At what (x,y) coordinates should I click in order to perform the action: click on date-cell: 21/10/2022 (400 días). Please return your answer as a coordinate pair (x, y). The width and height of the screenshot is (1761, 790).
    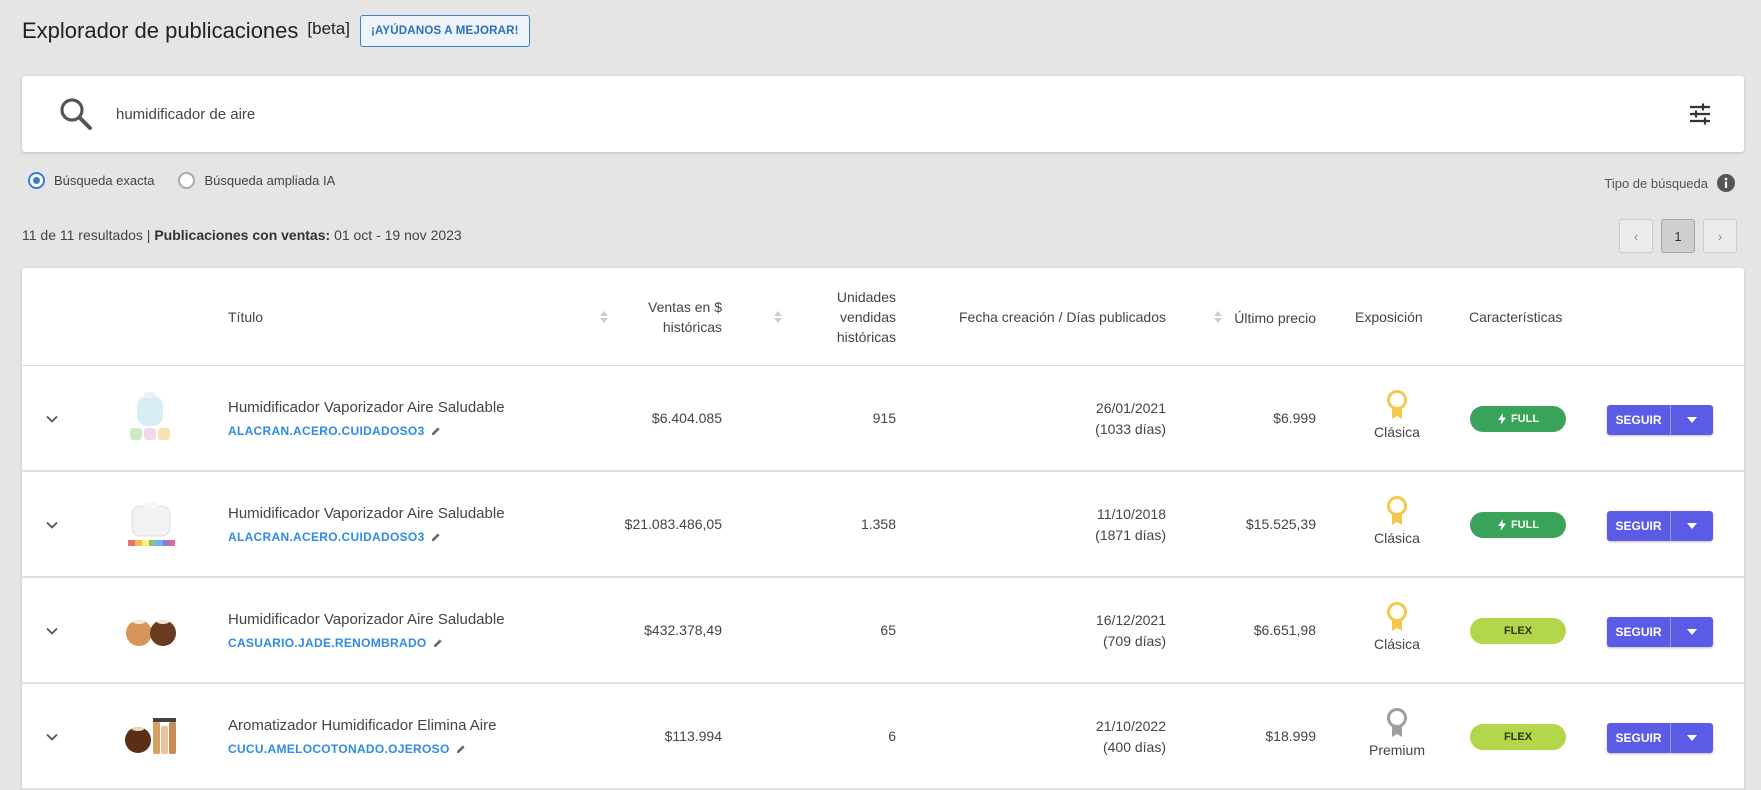
    Looking at the image, I should click on (1131, 737).